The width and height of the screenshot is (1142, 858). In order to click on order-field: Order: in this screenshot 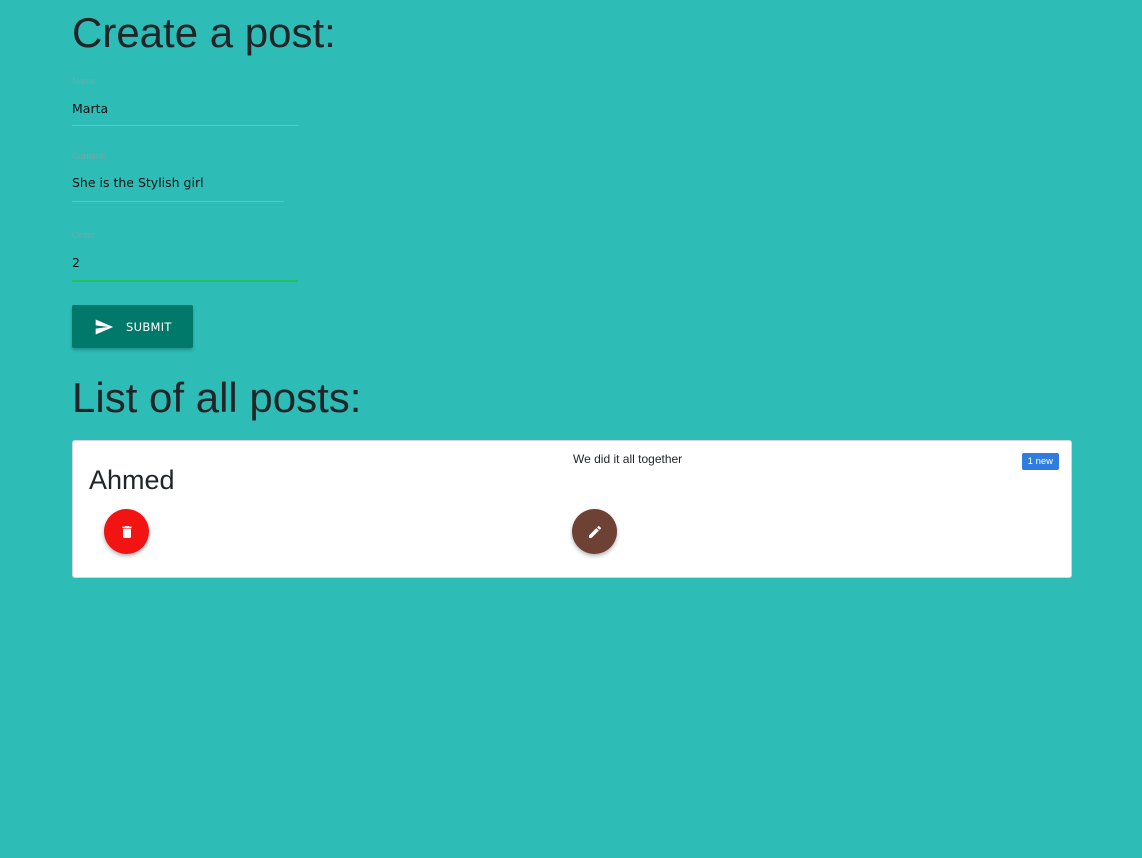, I will do `click(185, 256)`.